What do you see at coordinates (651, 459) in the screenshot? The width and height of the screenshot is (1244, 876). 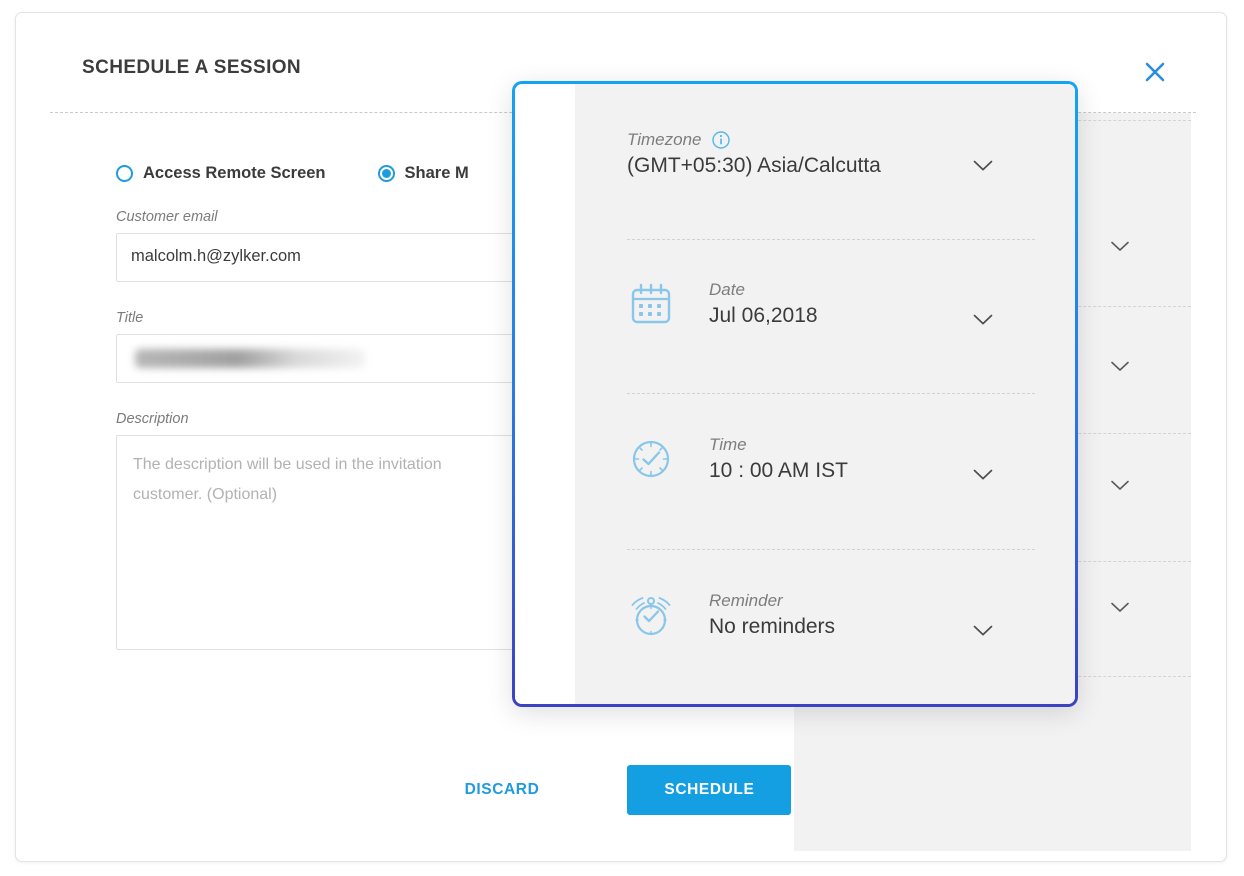 I see `clock-icon` at bounding box center [651, 459].